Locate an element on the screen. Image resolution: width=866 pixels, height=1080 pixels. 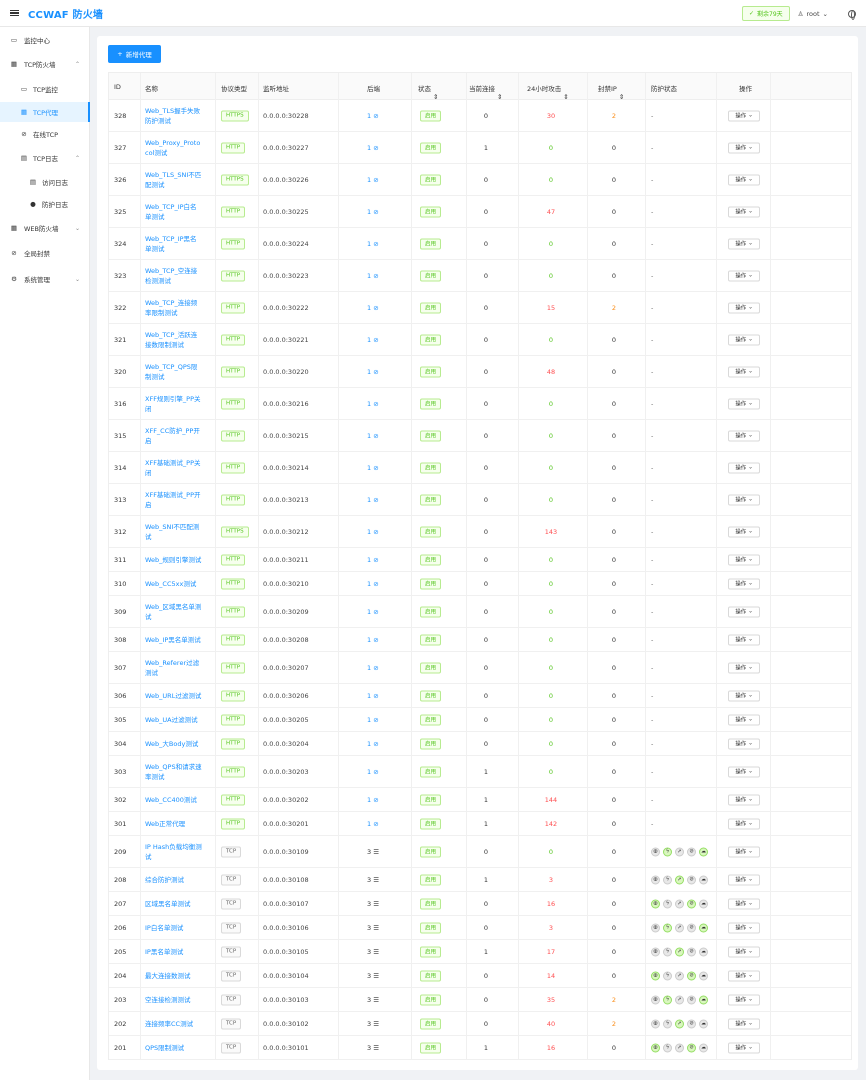
sidebar-item: ⊘ 在线TCP is located at coordinates (45, 134).